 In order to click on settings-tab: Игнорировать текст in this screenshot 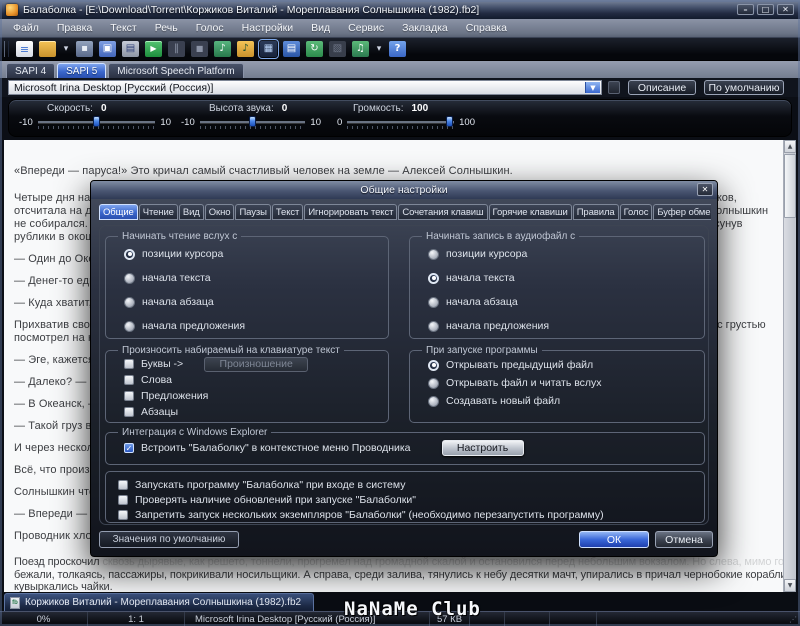, I will do `click(351, 212)`.